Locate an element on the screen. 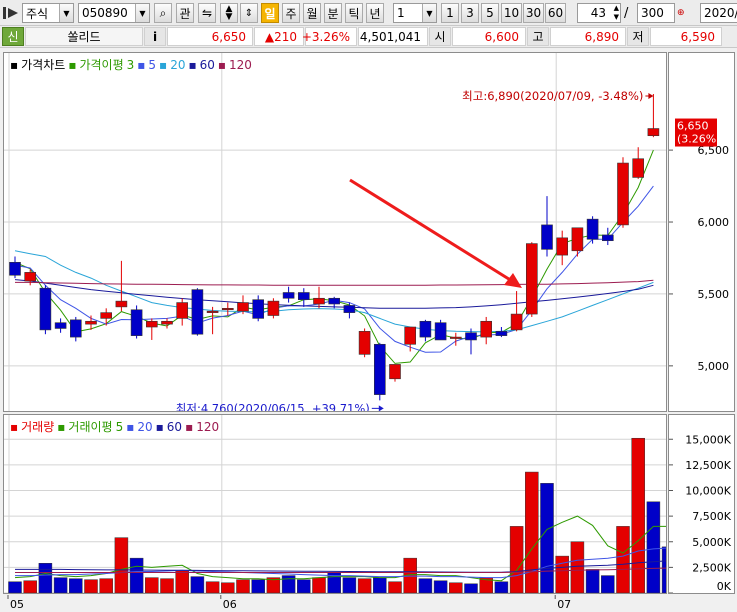 Image resolution: width=737 pixels, height=612 pixels. toolbar-menu-icon is located at coordinates (12, 13).